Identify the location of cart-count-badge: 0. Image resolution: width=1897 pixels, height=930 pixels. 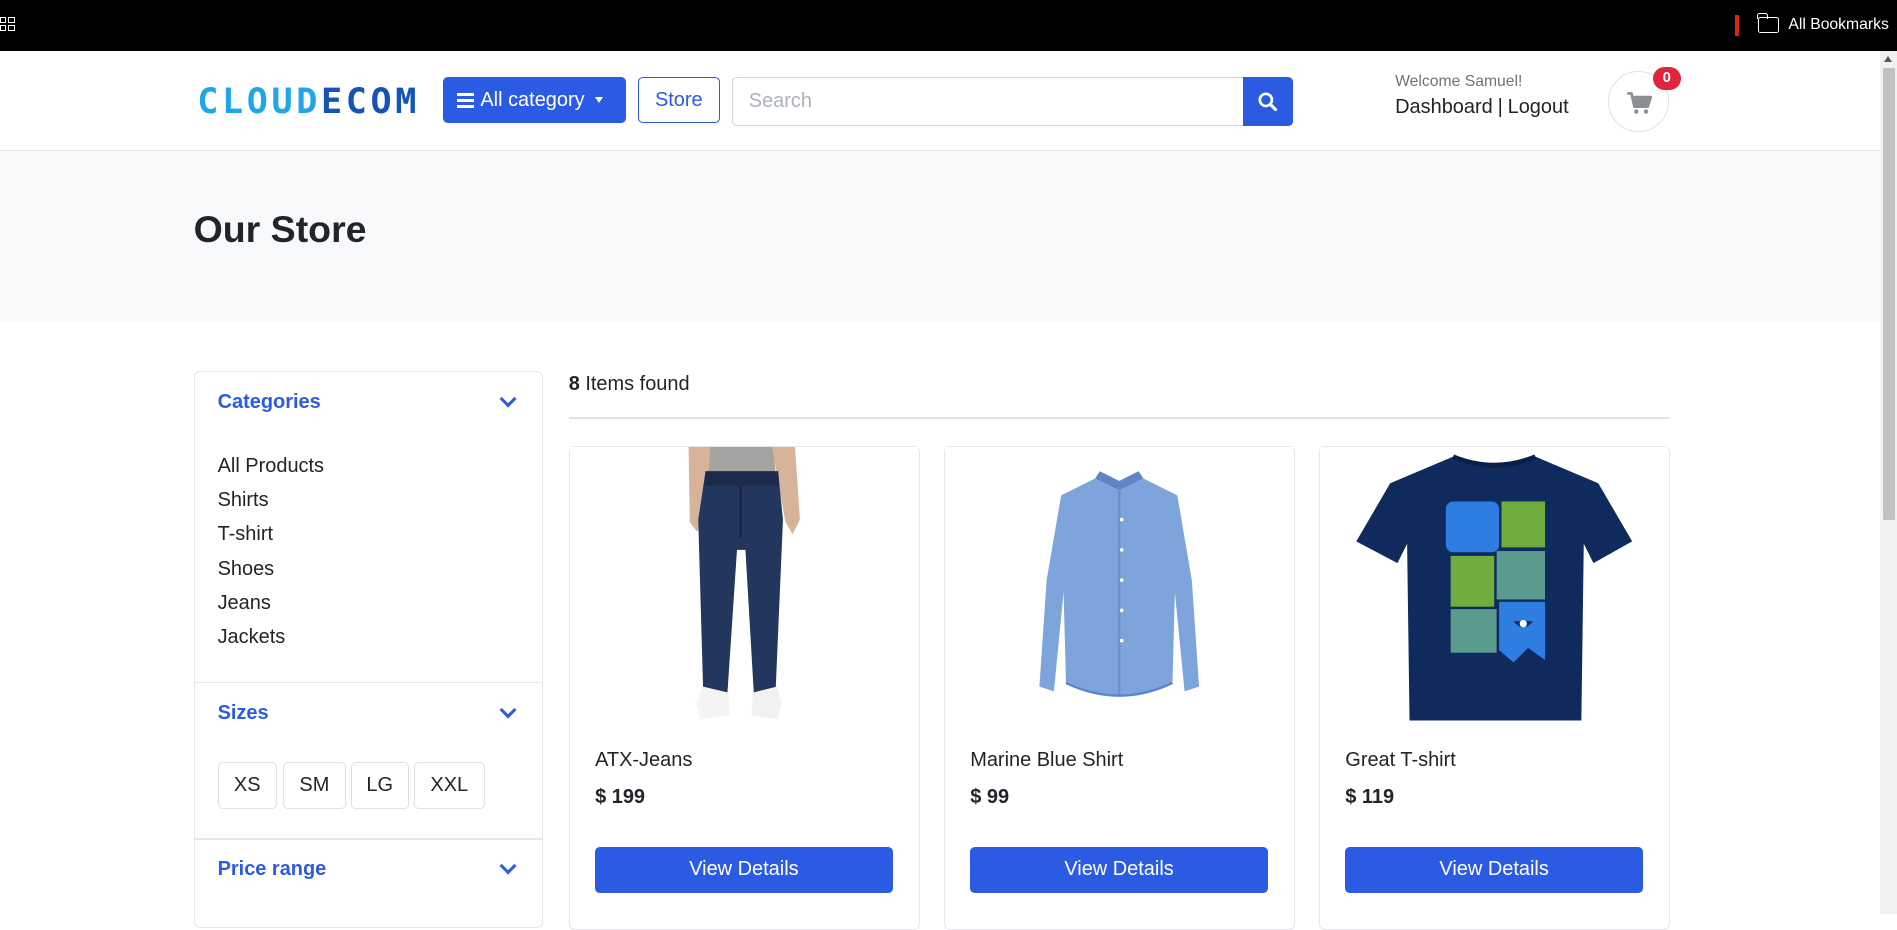
(1666, 78).